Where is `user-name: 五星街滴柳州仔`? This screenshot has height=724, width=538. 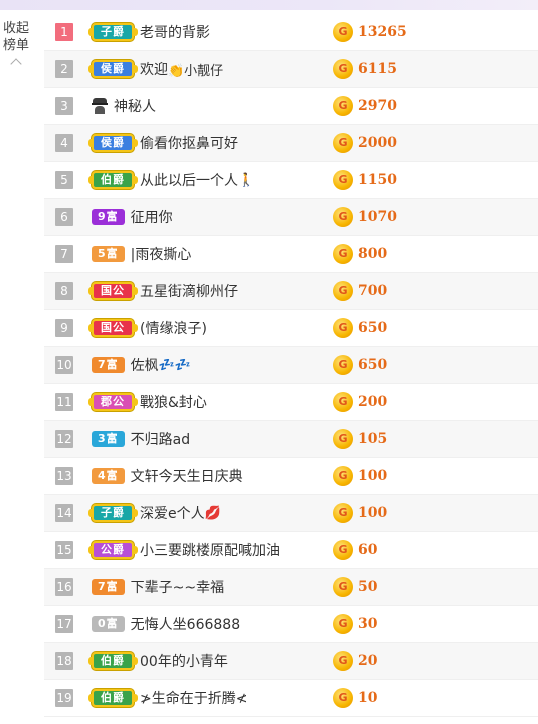 user-name: 五星街滴柳州仔 is located at coordinates (189, 292).